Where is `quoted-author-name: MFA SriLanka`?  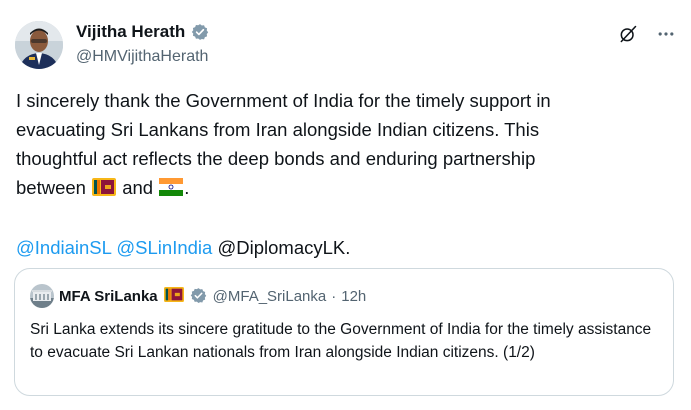 quoted-author-name: MFA SriLanka is located at coordinates (108, 296).